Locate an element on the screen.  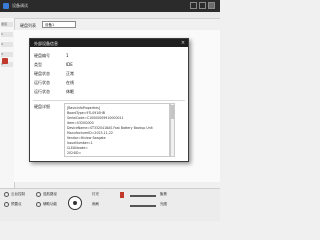
dialog-titlebar: 外部设备信息 × is located at coordinates (109, 43).